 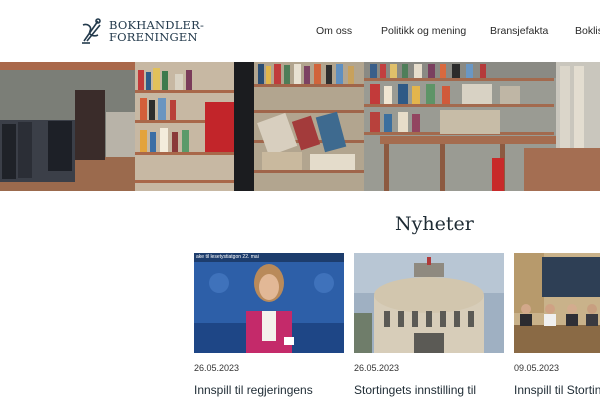 What do you see at coordinates (334, 31) in the screenshot?
I see `nav-item-om-oss: Om oss` at bounding box center [334, 31].